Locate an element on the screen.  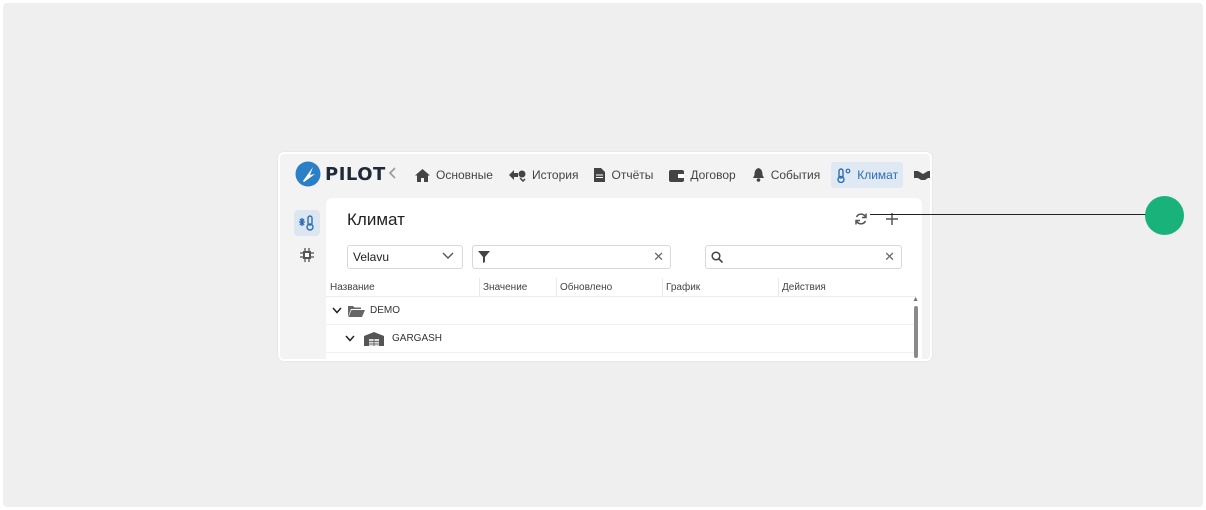
sidebar-item-devices is located at coordinates (307, 255).